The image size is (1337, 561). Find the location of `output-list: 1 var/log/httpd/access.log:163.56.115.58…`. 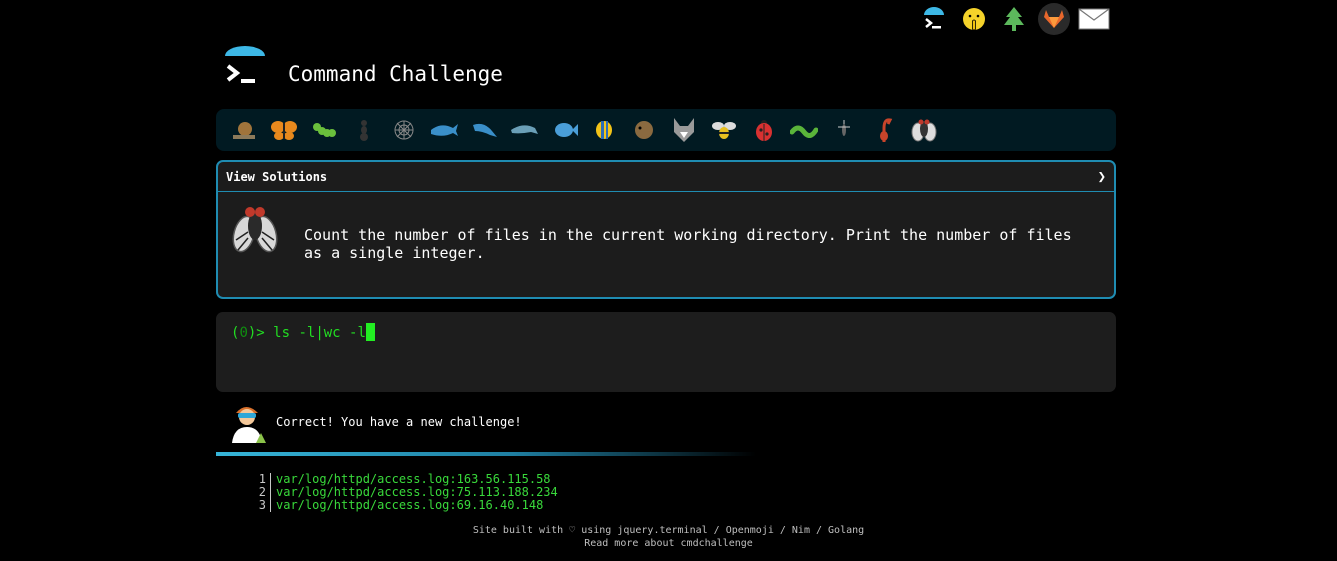

output-list: 1 var/log/httpd/access.log:163.56.115.58… is located at coordinates (403, 492).